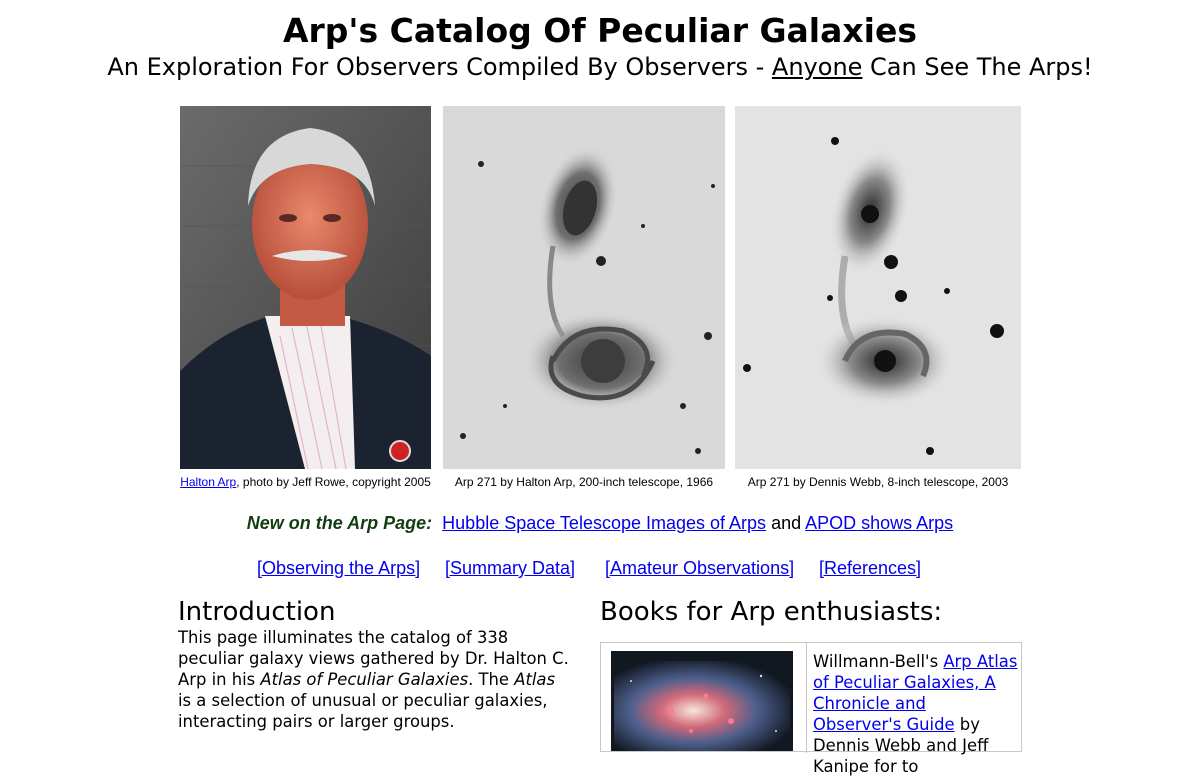 The image size is (1200, 777). I want to click on book-publisher: Willmann-Bell's, so click(878, 661).